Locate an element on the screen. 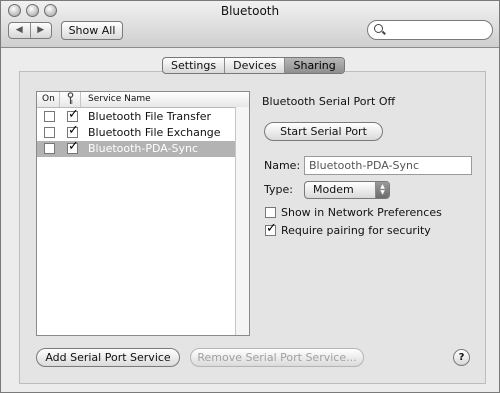 The width and height of the screenshot is (500, 393). show-in-network-label: Show in Network Preferences is located at coordinates (361, 212).